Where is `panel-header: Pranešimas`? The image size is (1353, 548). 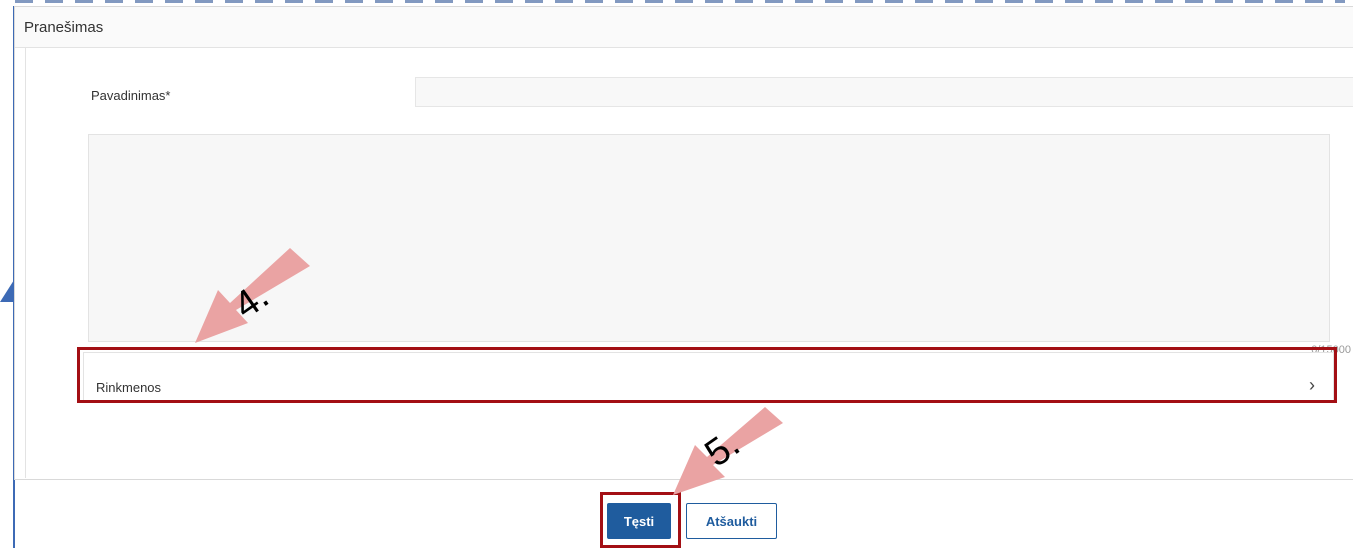 panel-header: Pranešimas is located at coordinates (684, 27).